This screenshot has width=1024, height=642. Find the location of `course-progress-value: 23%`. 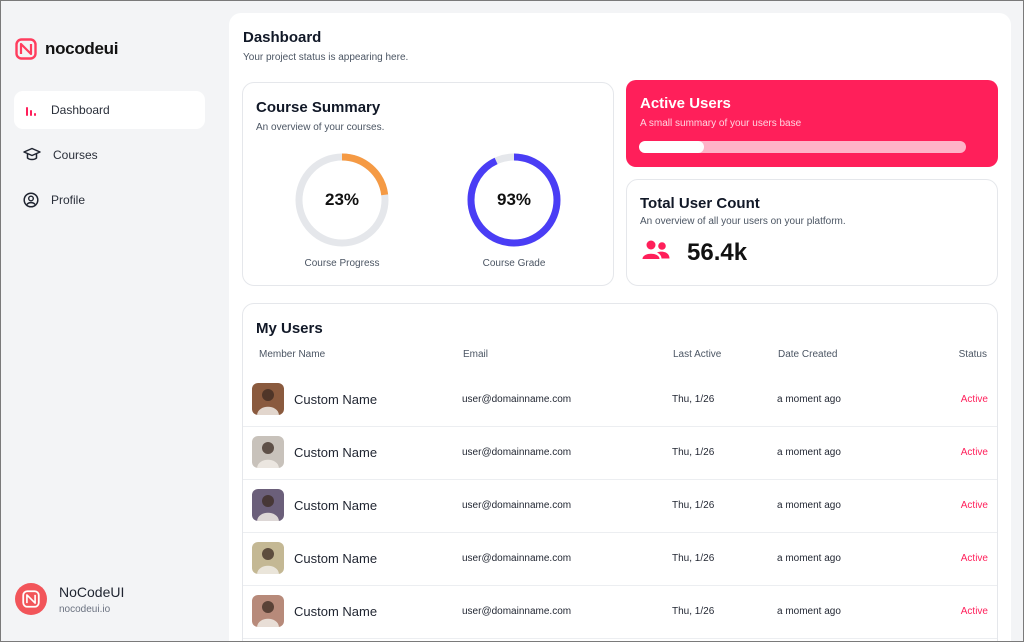

course-progress-value: 23% is located at coordinates (342, 199).